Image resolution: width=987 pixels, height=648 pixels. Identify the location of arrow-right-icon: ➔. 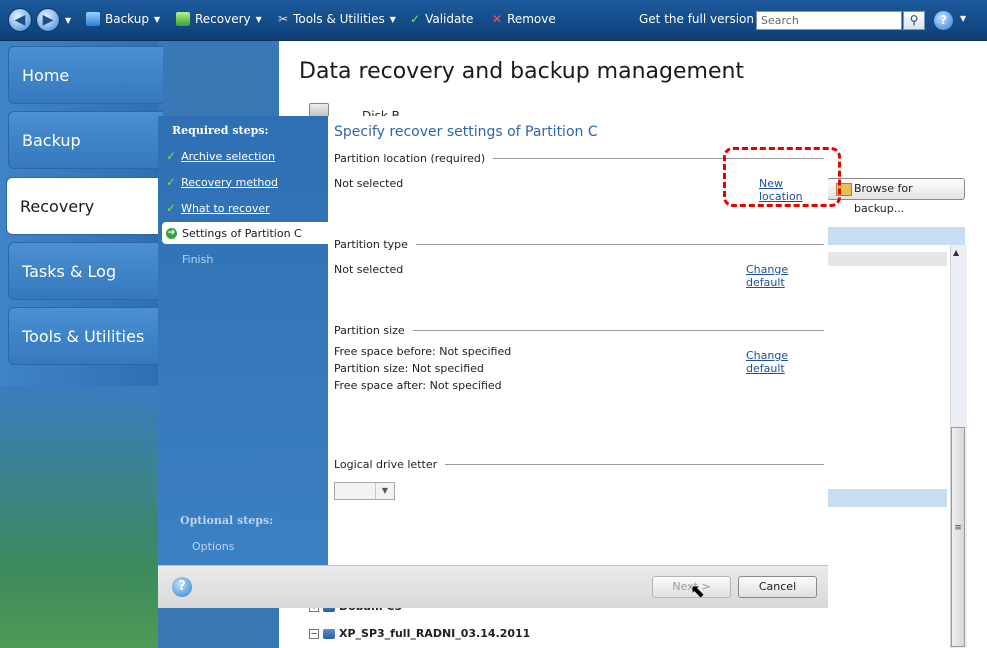
(171, 233).